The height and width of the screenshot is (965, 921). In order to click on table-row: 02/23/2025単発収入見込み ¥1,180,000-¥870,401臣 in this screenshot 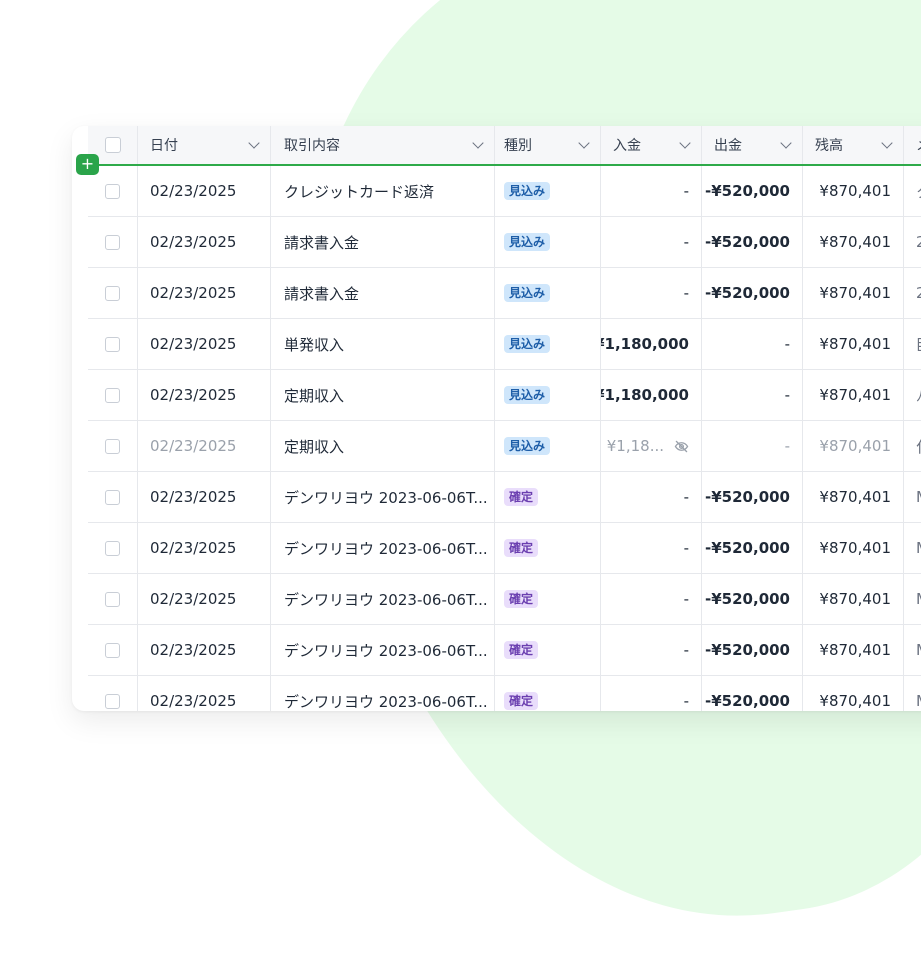, I will do `click(504, 344)`.